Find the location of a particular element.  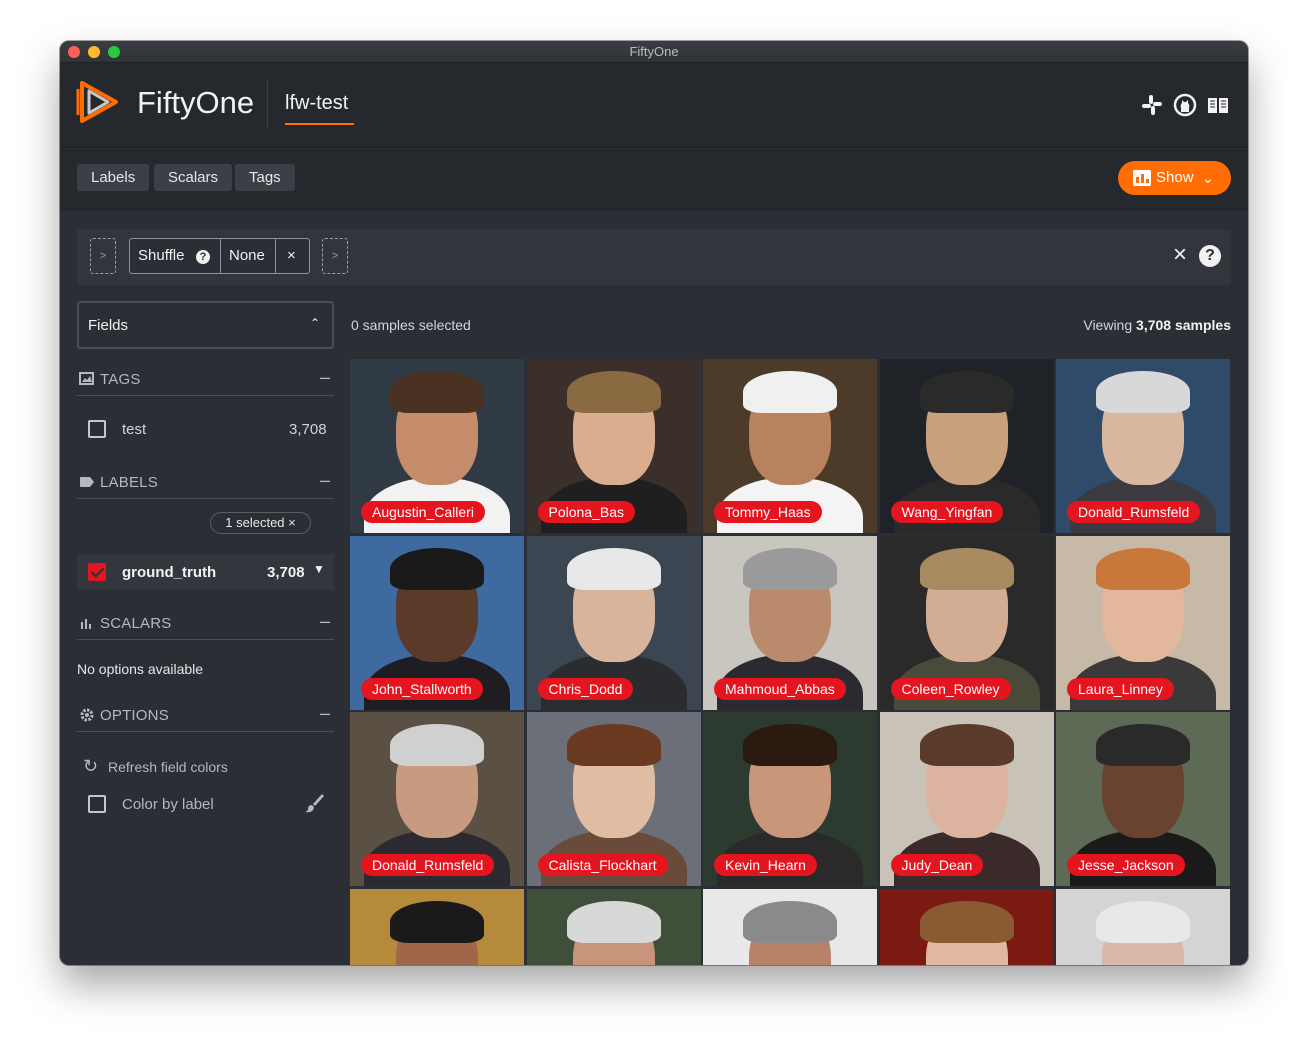

docs-book-icon is located at coordinates (1218, 105).